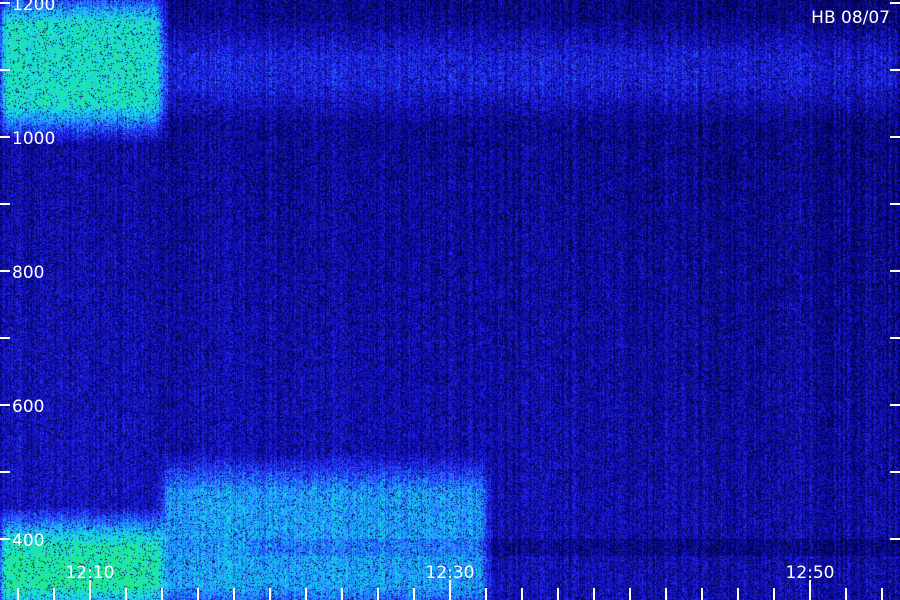 This screenshot has width=900, height=600. What do you see at coordinates (5, 271) in the screenshot?
I see `y-axis-left-ticks` at bounding box center [5, 271].